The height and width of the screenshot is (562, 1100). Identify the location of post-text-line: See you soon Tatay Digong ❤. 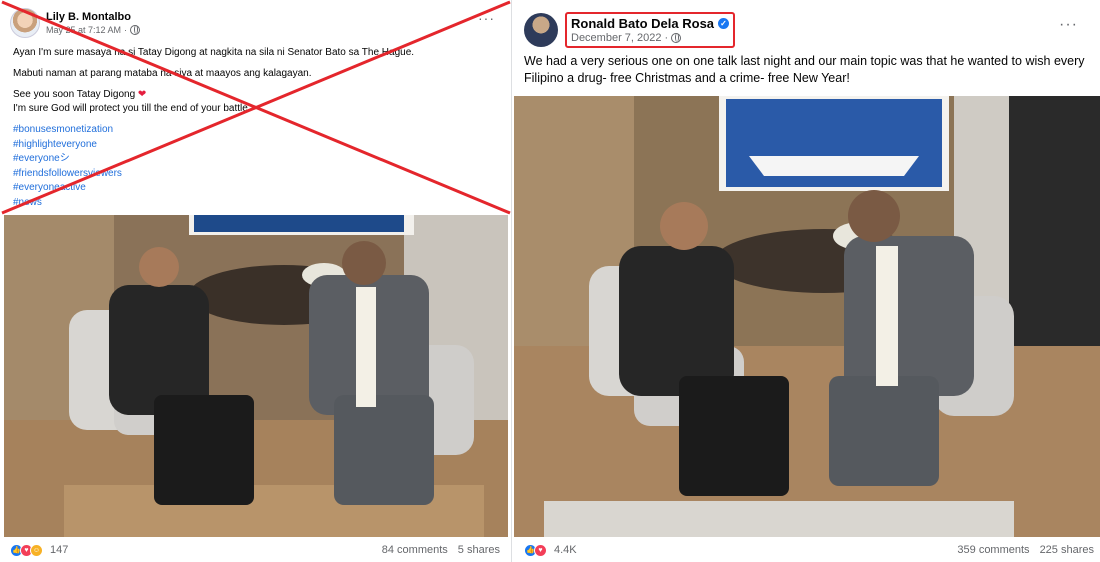
(80, 94).